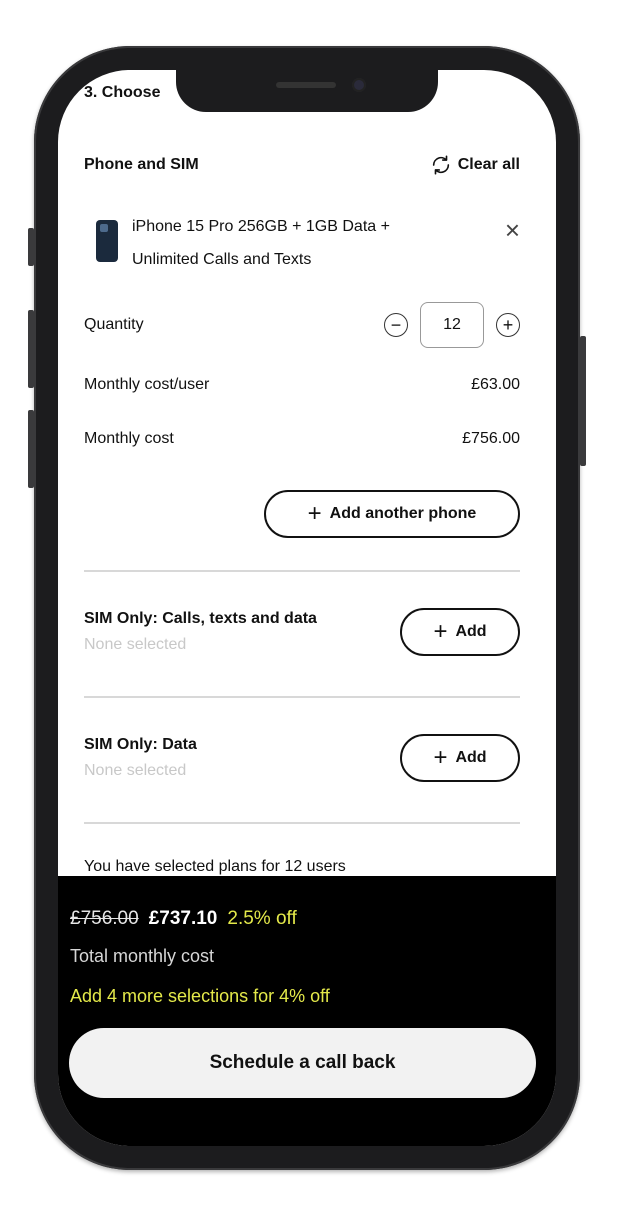 The width and height of the screenshot is (620, 1206). I want to click on quantity-stepper: − 12 +, so click(452, 325).